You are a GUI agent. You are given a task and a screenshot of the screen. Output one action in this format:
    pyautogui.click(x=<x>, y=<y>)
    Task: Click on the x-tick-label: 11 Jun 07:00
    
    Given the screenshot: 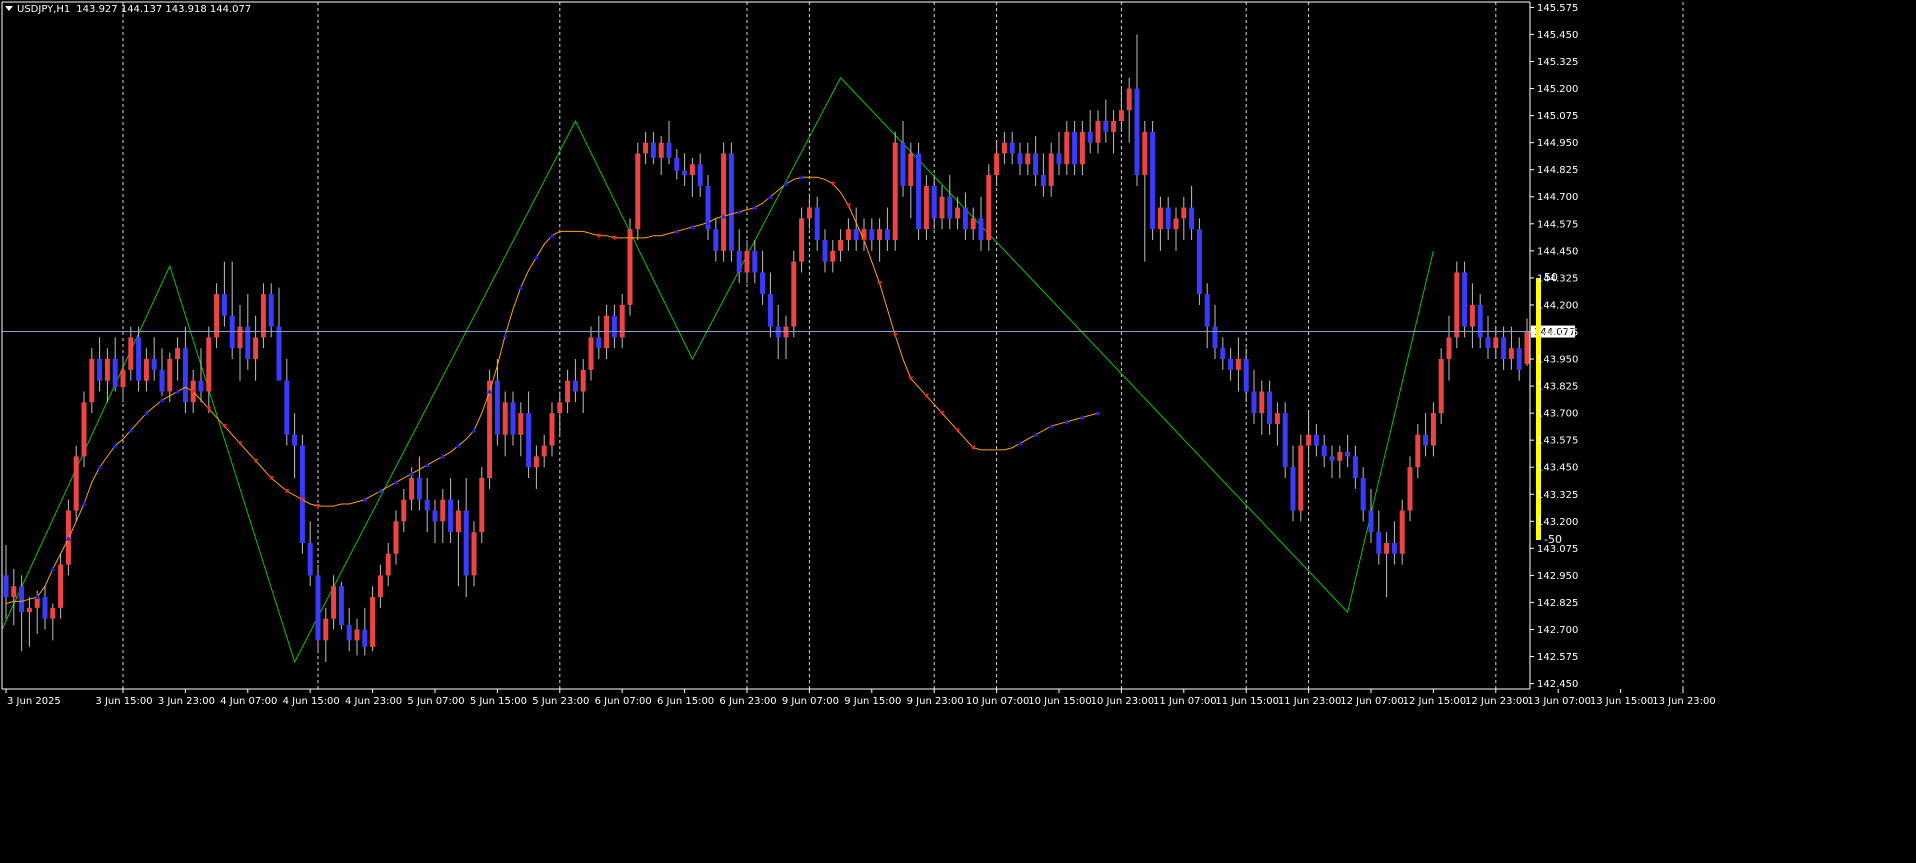 What is the action you would take?
    pyautogui.click(x=1185, y=701)
    